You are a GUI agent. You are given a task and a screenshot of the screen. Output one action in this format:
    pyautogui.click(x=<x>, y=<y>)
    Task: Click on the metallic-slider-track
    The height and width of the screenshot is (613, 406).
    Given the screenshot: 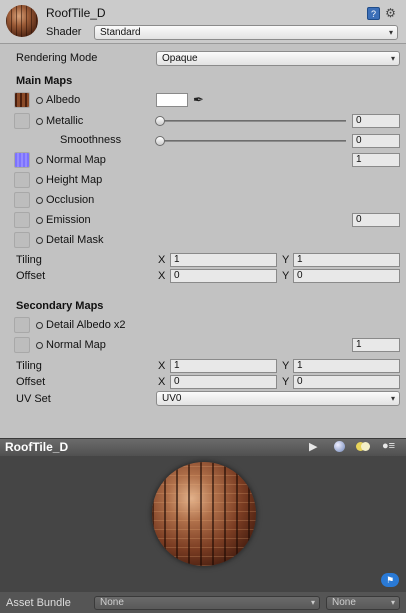 What is the action you would take?
    pyautogui.click(x=252, y=121)
    